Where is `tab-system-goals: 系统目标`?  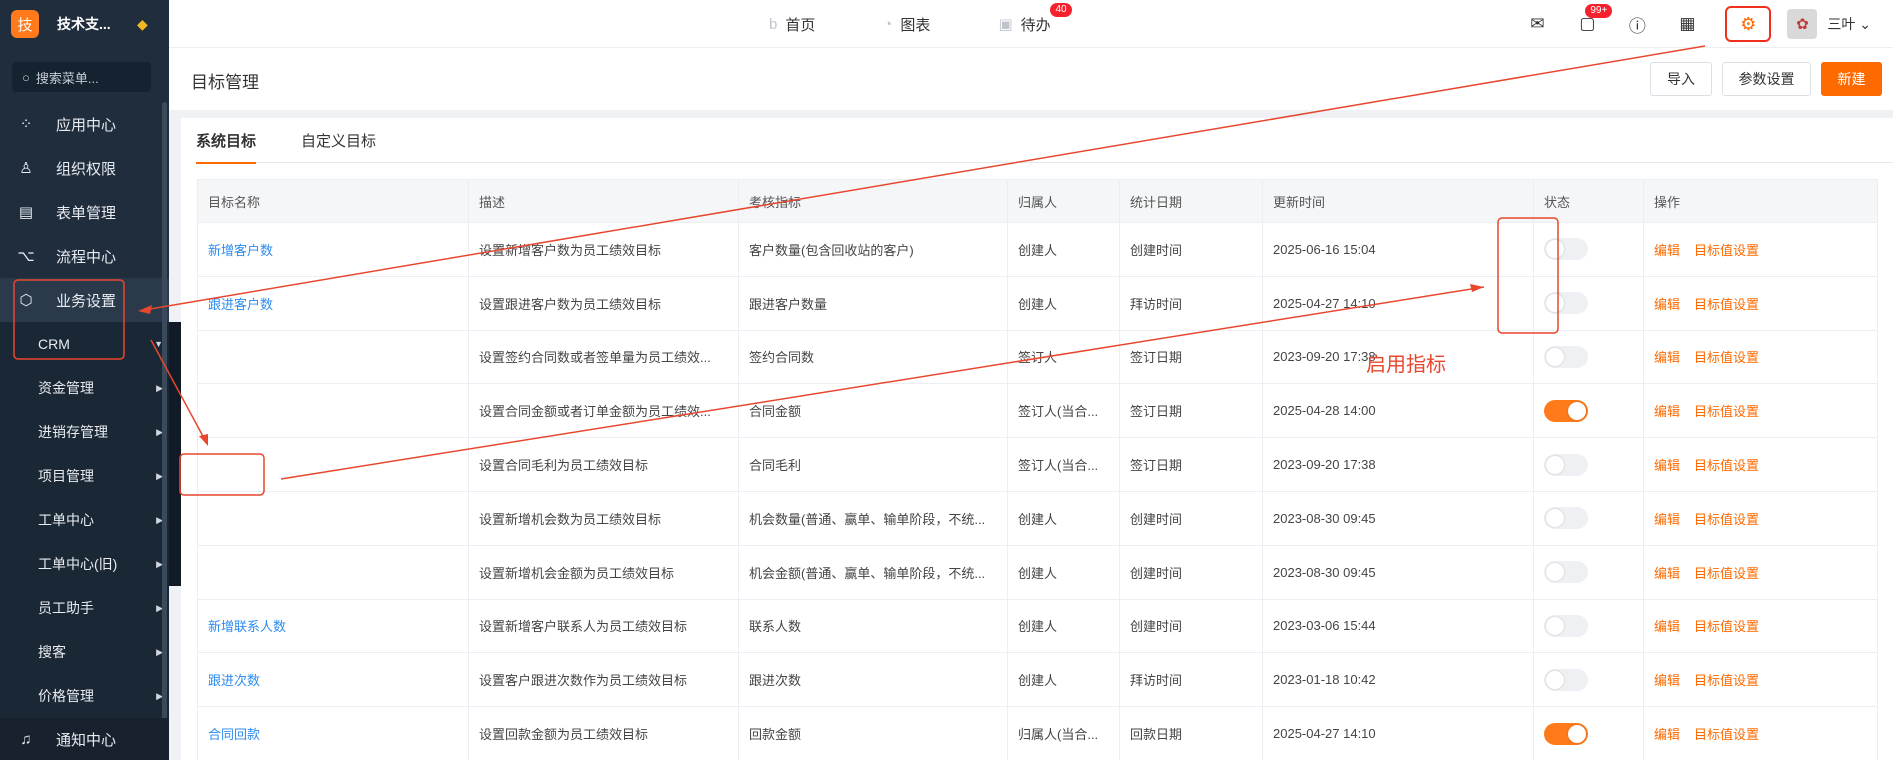
tab-system-goals: 系统目标 is located at coordinates (226, 141).